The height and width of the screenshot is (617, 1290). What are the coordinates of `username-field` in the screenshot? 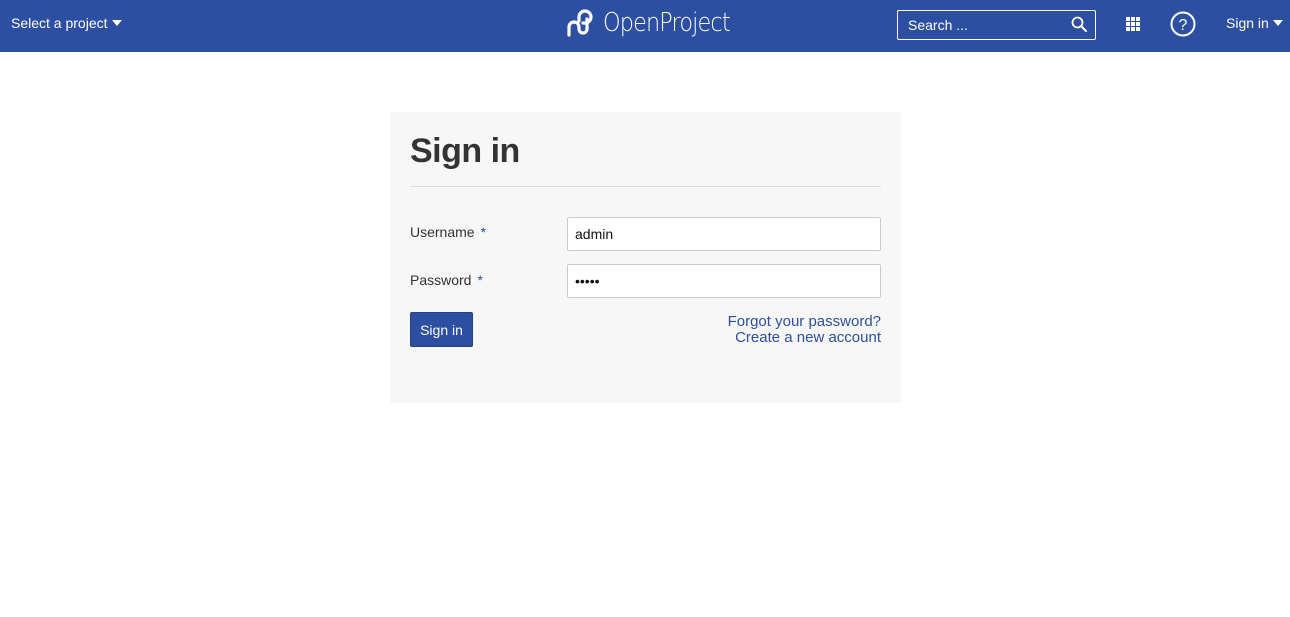 It's located at (724, 234).